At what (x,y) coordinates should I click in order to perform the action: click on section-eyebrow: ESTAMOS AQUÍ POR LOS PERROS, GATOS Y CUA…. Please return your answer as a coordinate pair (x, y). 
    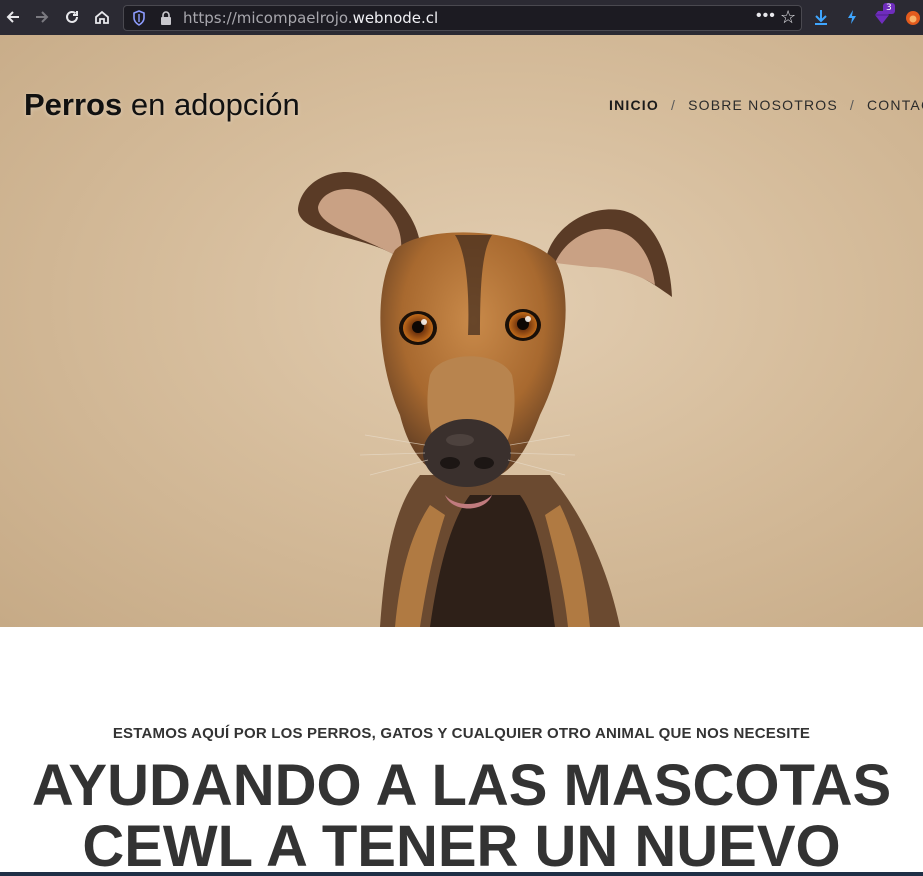
    Looking at the image, I should click on (461, 733).